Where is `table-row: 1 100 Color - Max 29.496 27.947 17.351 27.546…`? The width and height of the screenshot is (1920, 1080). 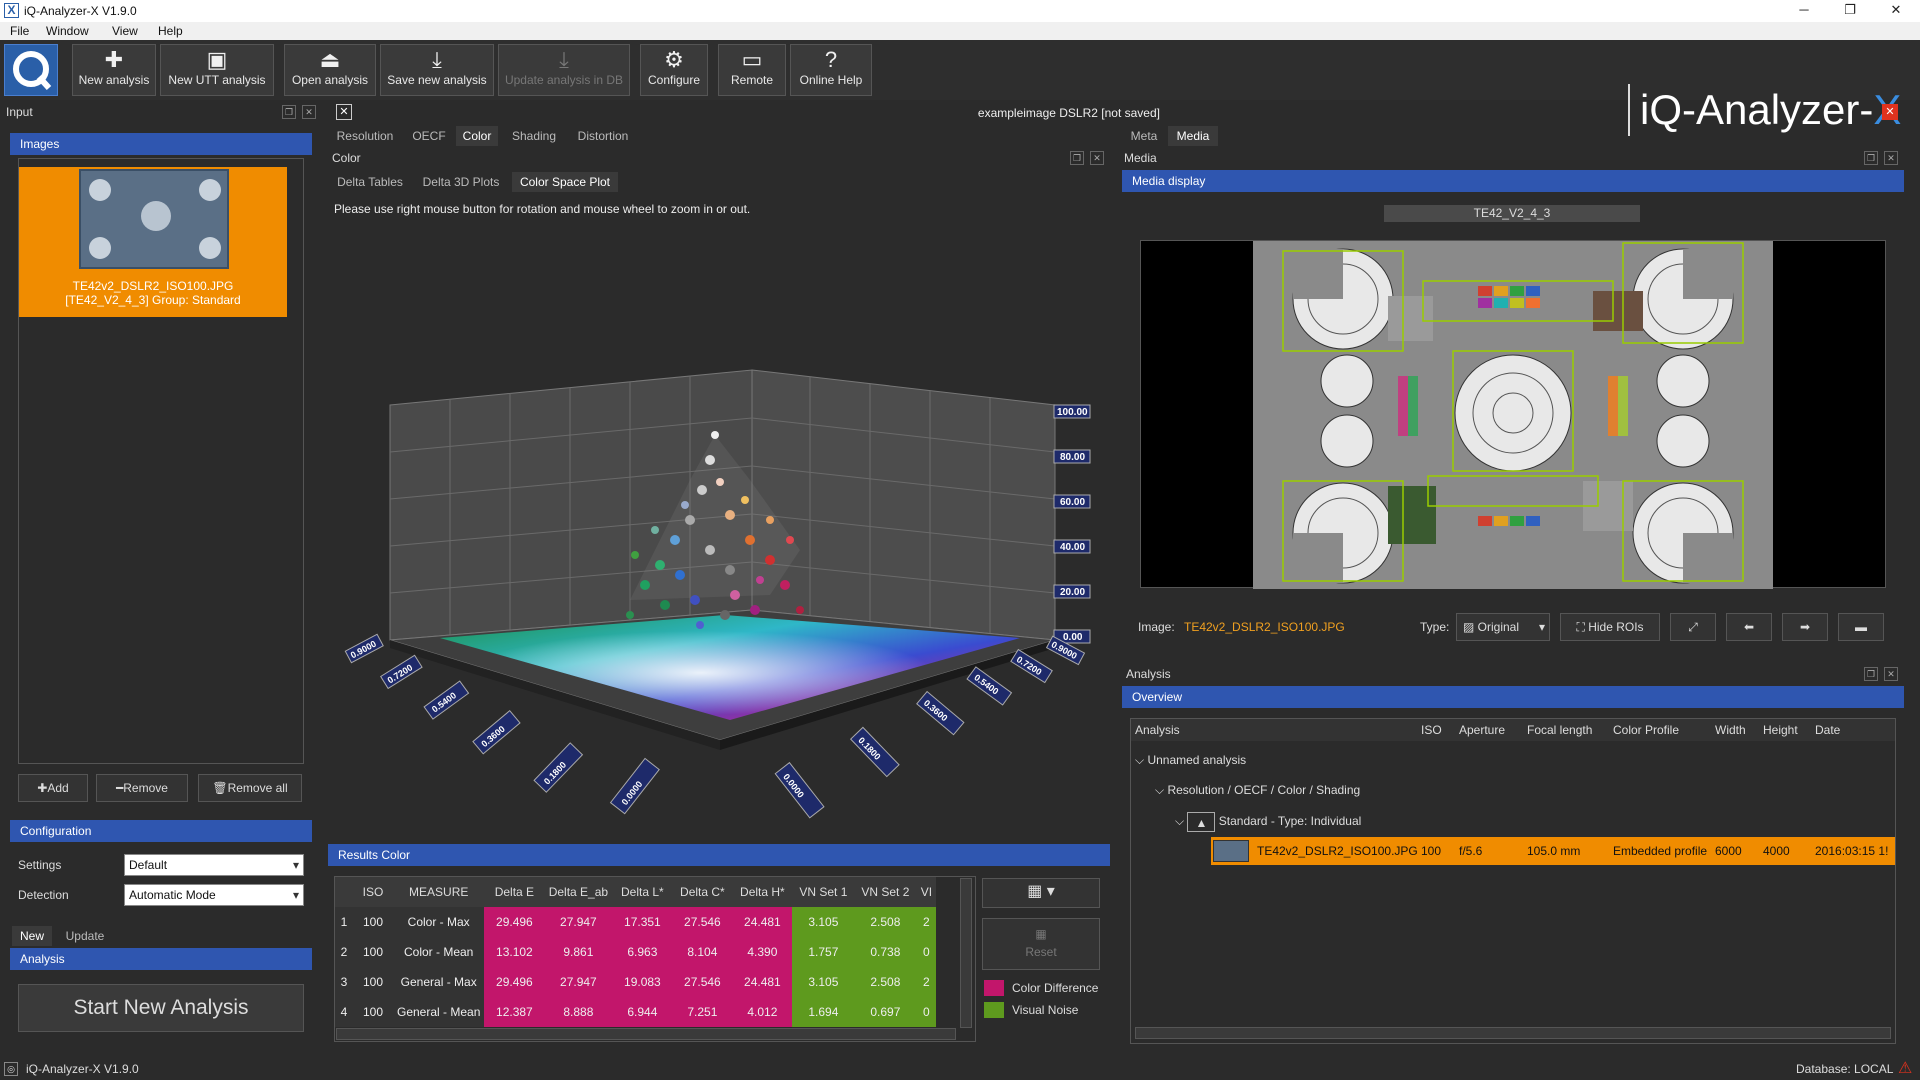 table-row: 1 100 Color - Max 29.496 27.947 17.351 27.546… is located at coordinates (636, 922).